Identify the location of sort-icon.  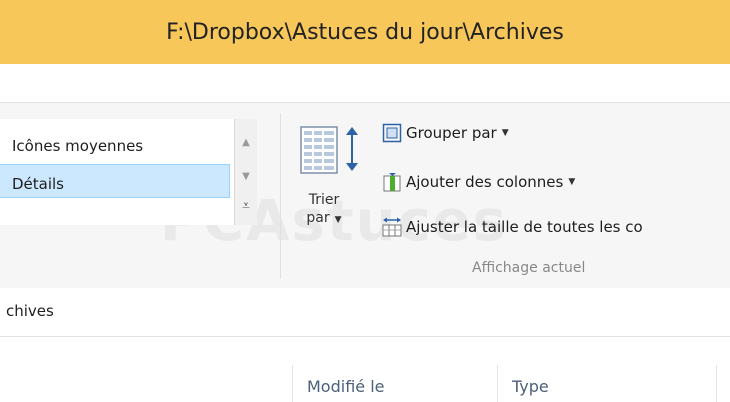
(332, 153).